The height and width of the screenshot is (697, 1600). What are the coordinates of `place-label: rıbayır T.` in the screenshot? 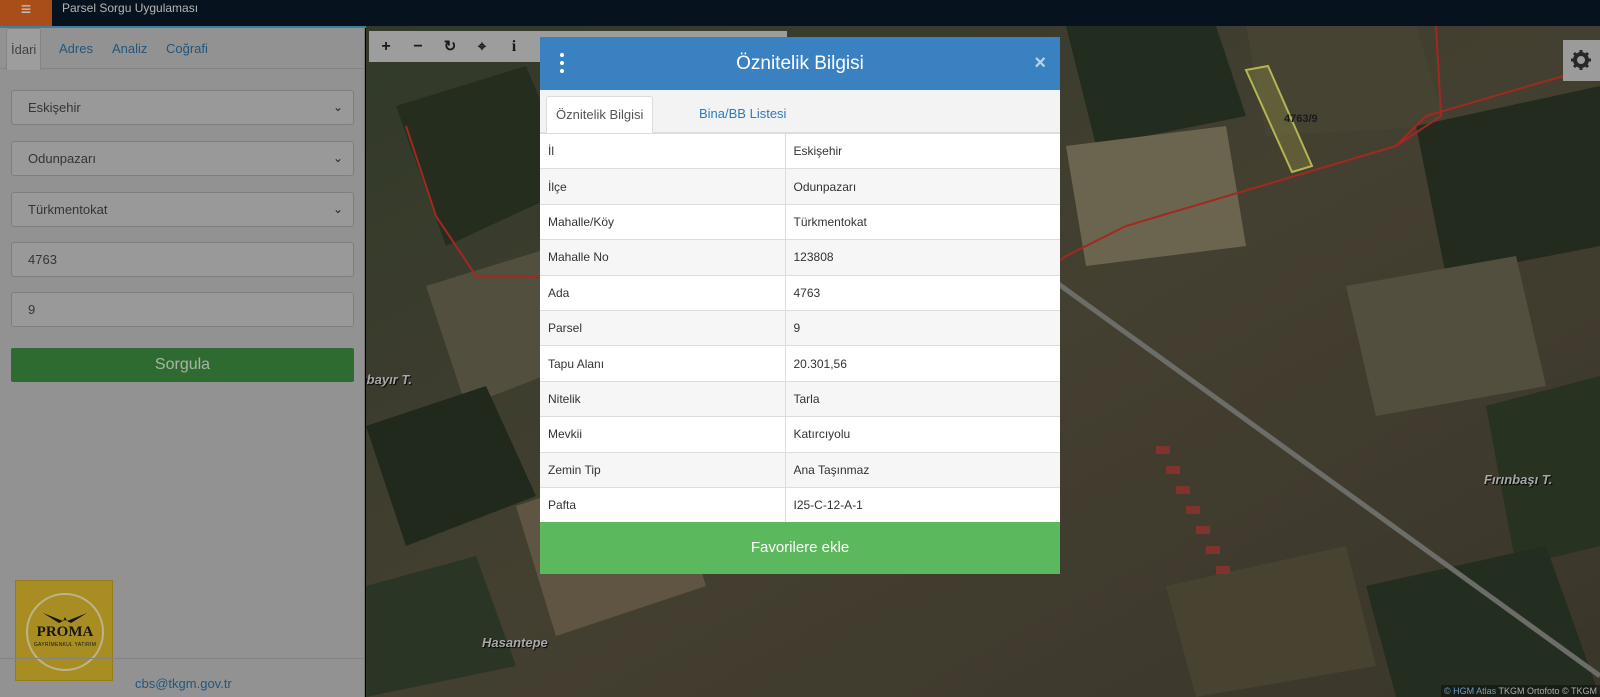 It's located at (389, 379).